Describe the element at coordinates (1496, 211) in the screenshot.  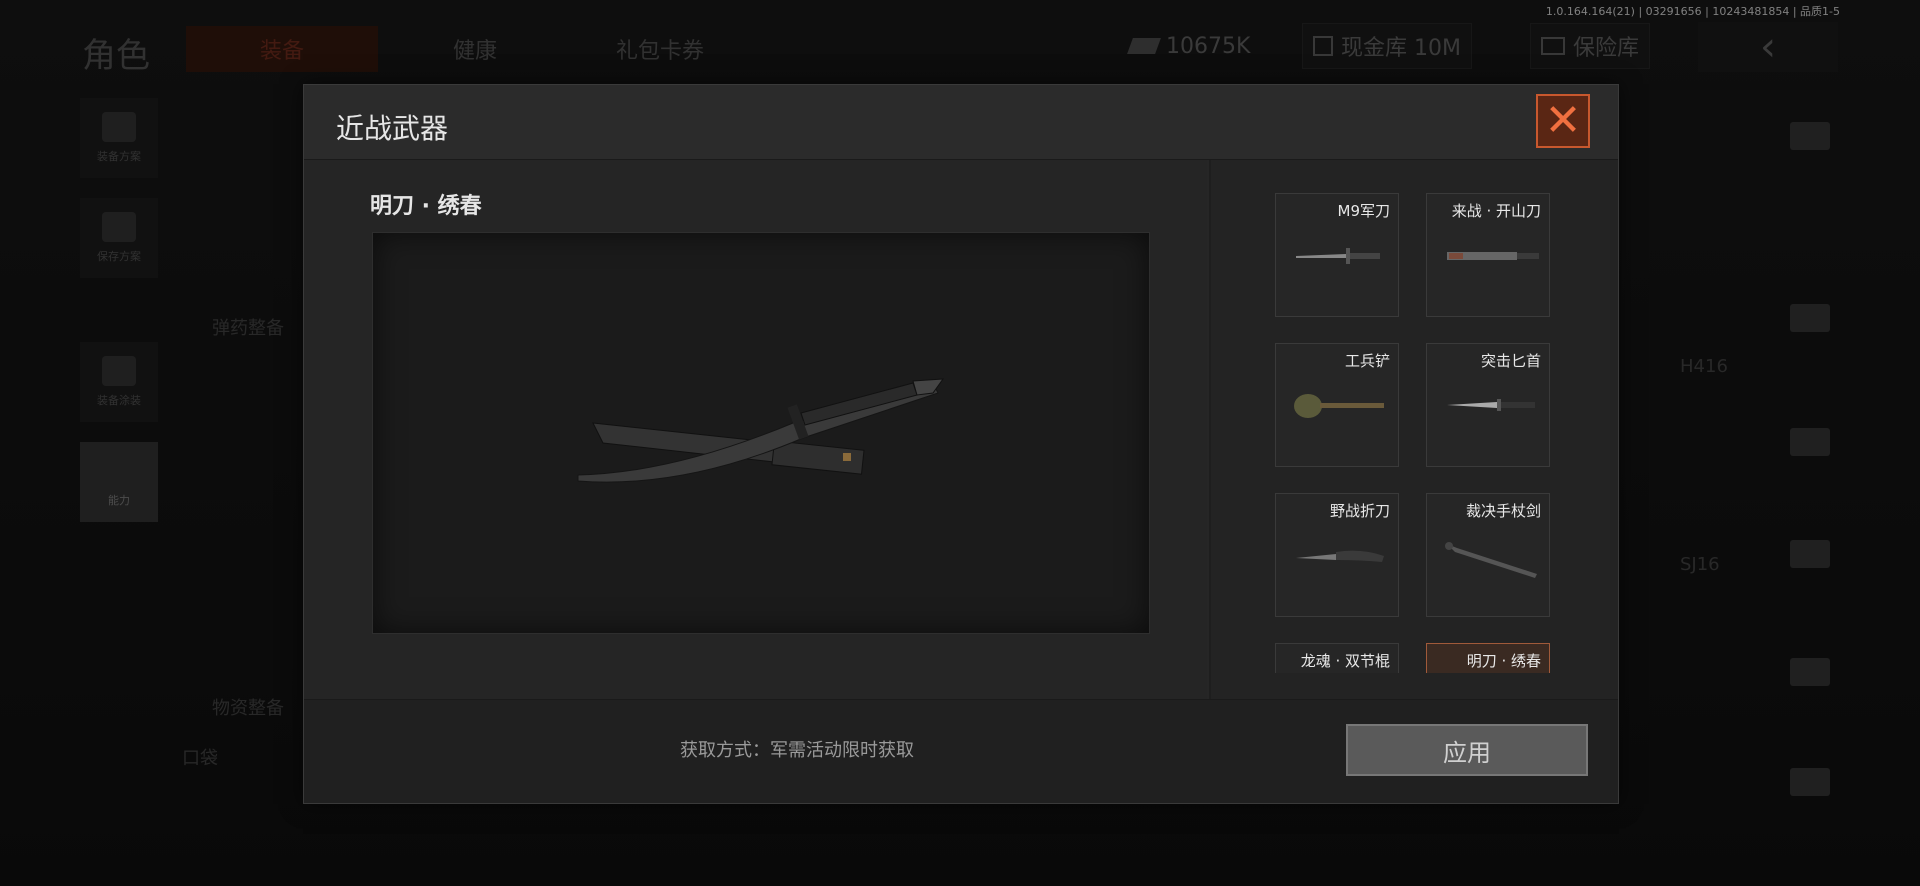
I see `weapon-card-label: 来战 · 开山刀` at that location.